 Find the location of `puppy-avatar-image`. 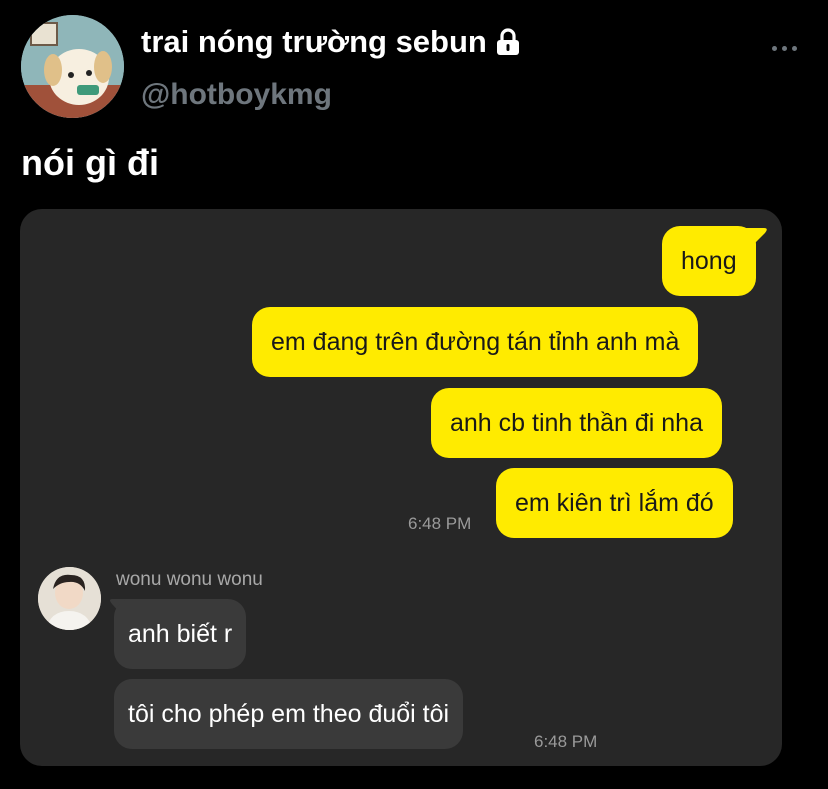

puppy-avatar-image is located at coordinates (72, 66).